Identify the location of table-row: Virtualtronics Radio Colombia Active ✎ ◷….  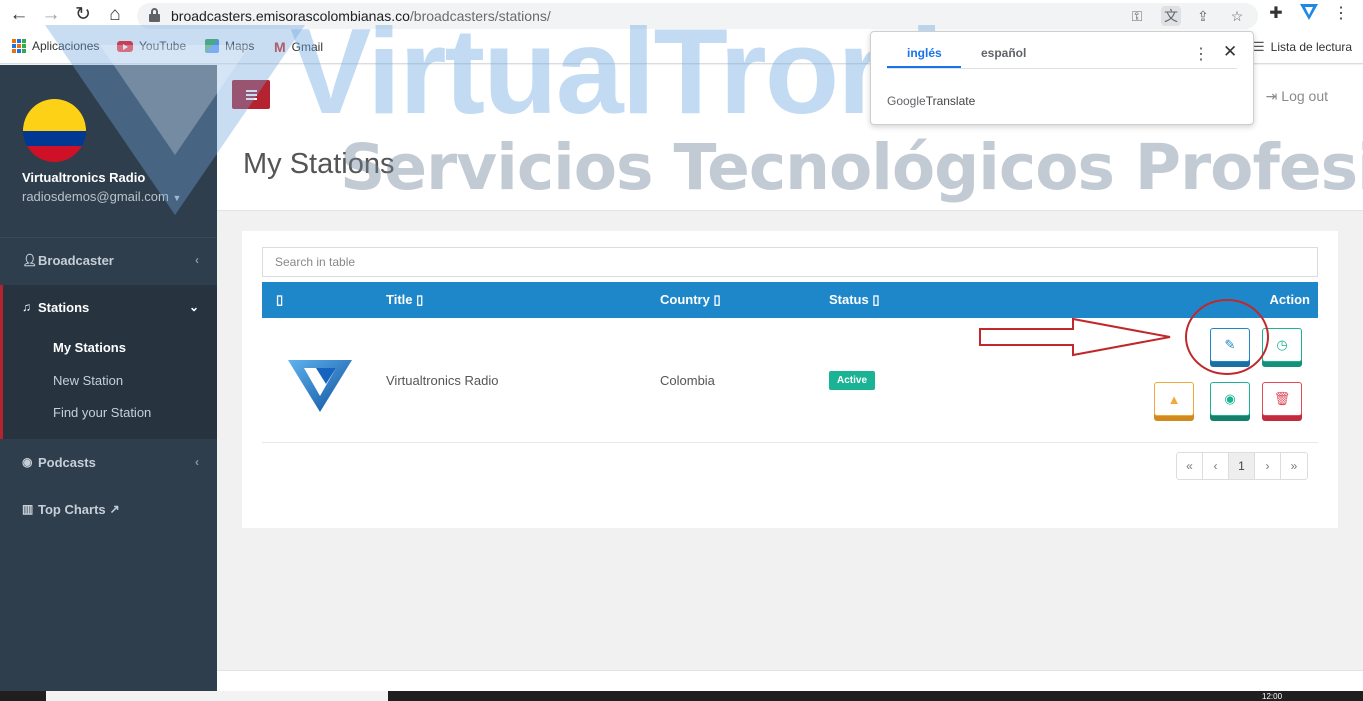
(790, 380).